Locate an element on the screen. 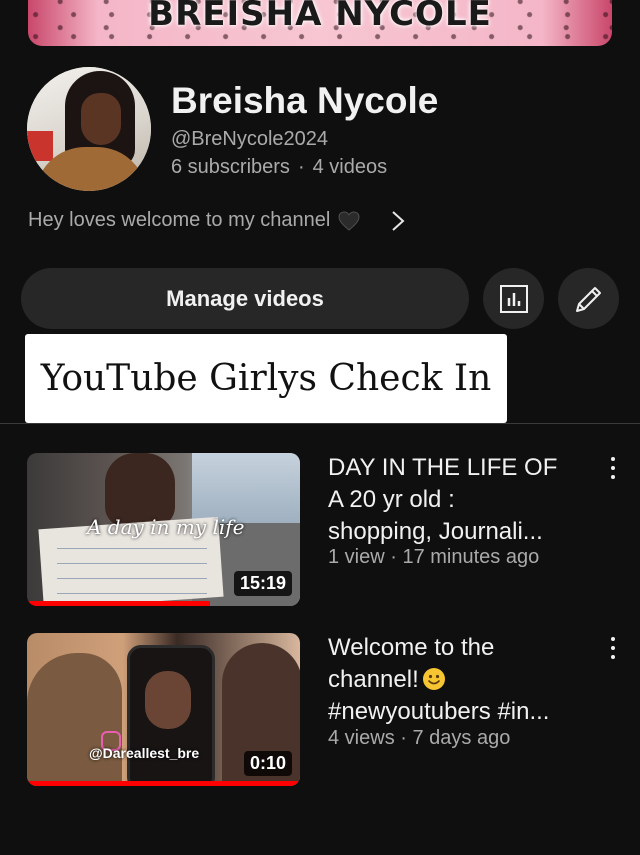 Image resolution: width=640 pixels, height=855 pixels. channel-stats: 6 subscribers · 4 videos is located at coordinates (279, 167).